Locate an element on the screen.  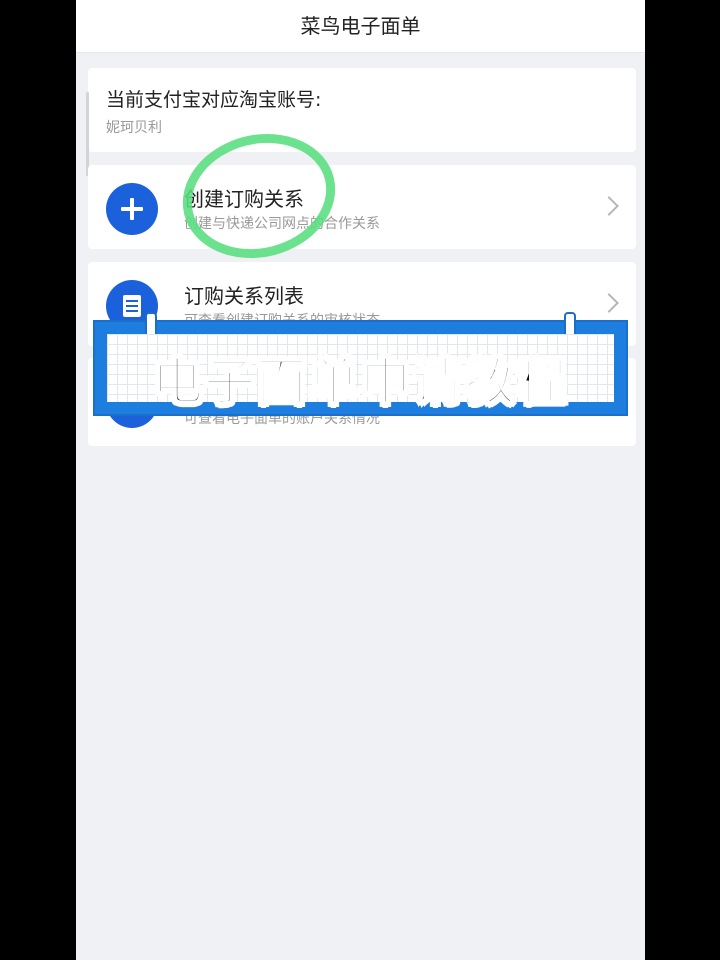
scrollbar is located at coordinates (87, 134).